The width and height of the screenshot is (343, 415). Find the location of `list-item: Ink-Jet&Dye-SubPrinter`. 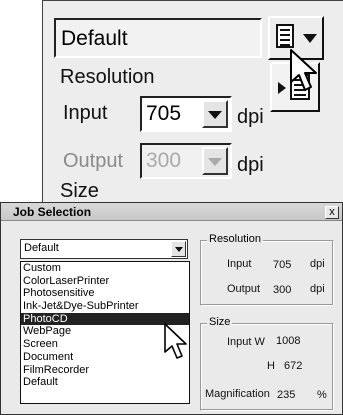

list-item: Ink-Jet&Dye-SubPrinter is located at coordinates (105, 306).